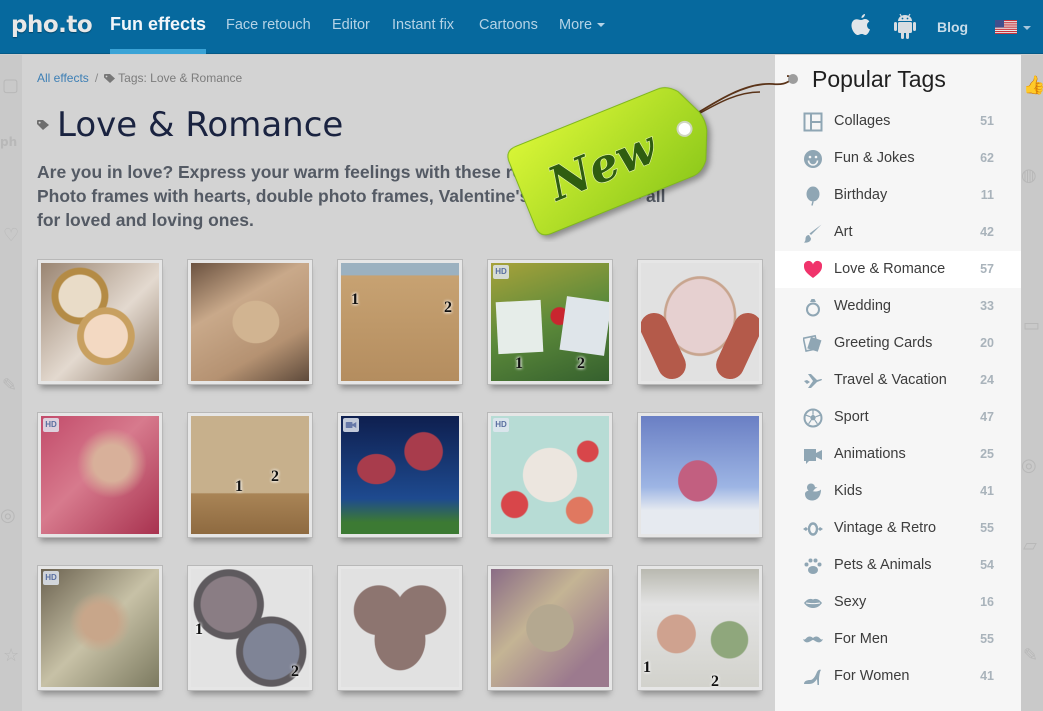 The height and width of the screenshot is (711, 1043). Describe the element at coordinates (63, 78) in the screenshot. I see `breadcrumb-all-effects: All effects` at that location.